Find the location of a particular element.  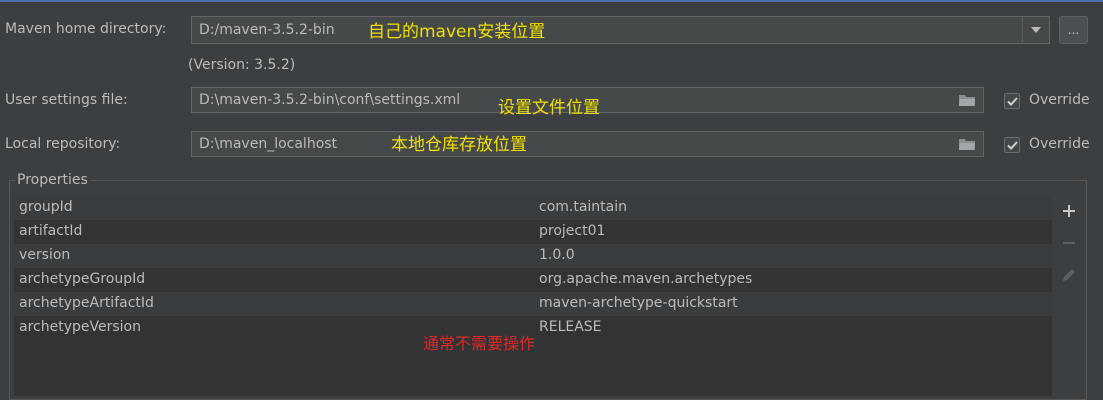

chevron-down-icon is located at coordinates (1036, 30).